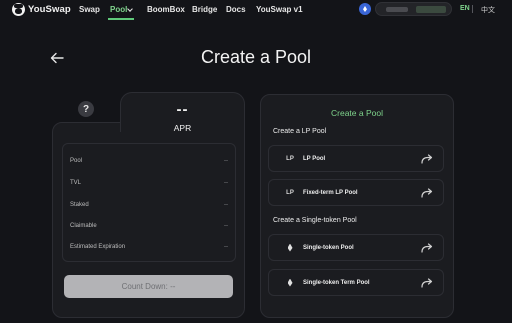 The width and height of the screenshot is (512, 323). I want to click on create-pool-card-title: Create a Pool, so click(357, 113).